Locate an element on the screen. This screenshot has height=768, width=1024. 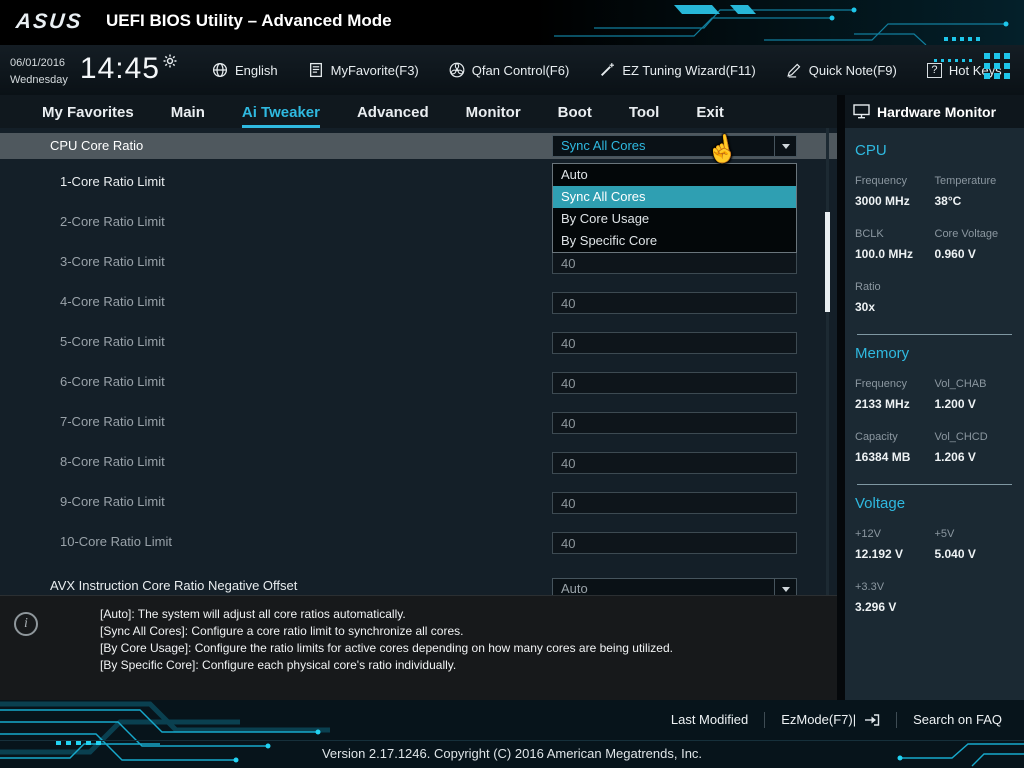
circuit-decoration-toolbar is located at coordinates (972, 66).